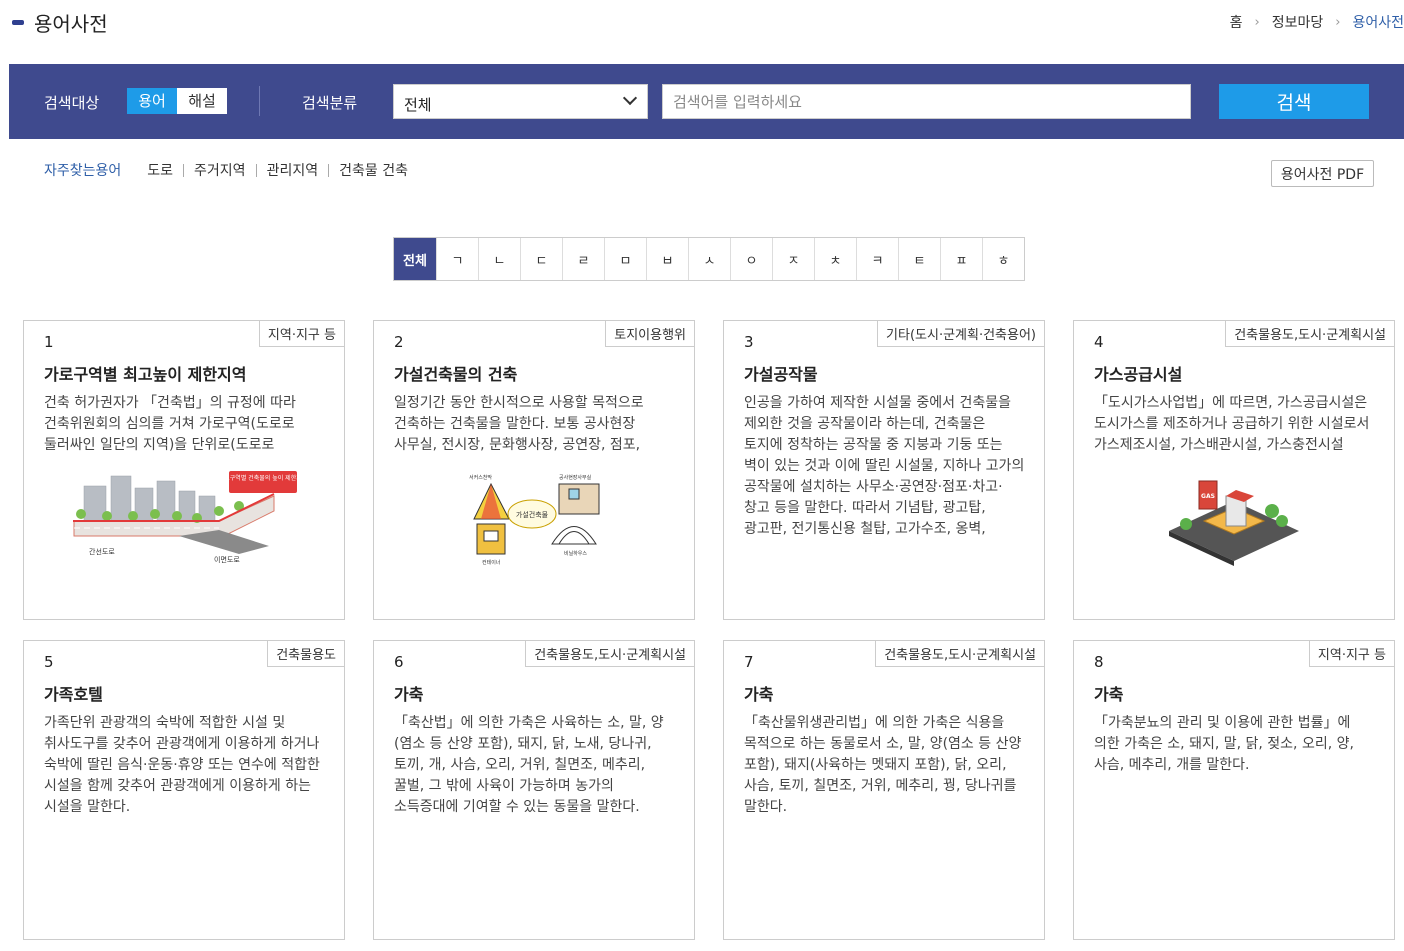  Describe the element at coordinates (919, 259) in the screenshot. I see `filter-tab: ㅌ` at that location.